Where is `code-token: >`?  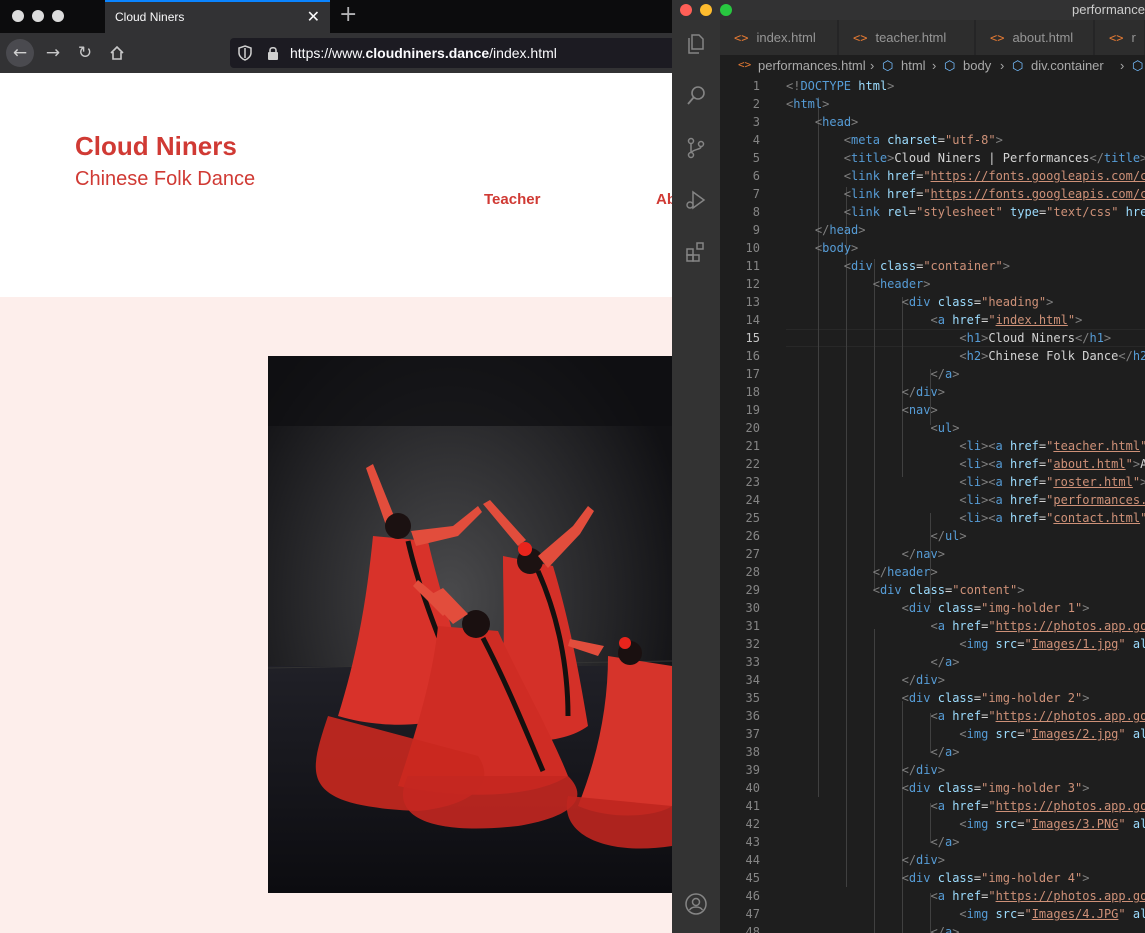 code-token: > is located at coordinates (927, 284).